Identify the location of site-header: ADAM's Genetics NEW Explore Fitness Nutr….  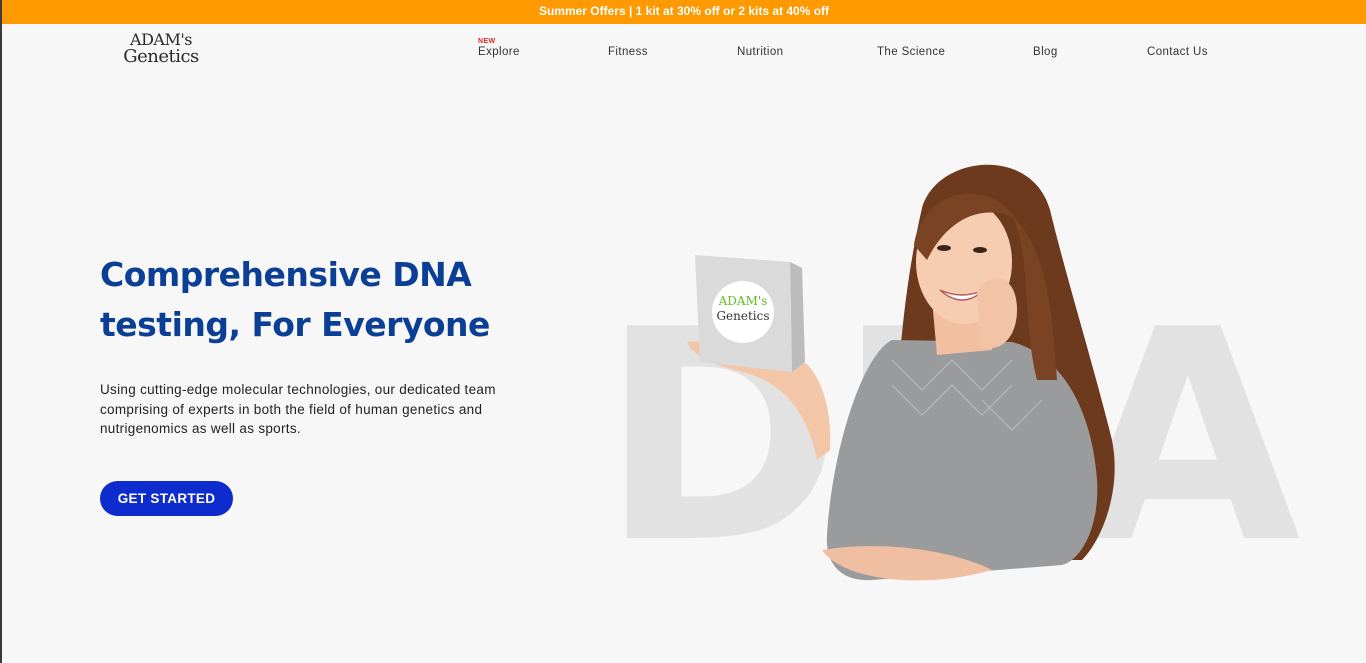
(684, 52).